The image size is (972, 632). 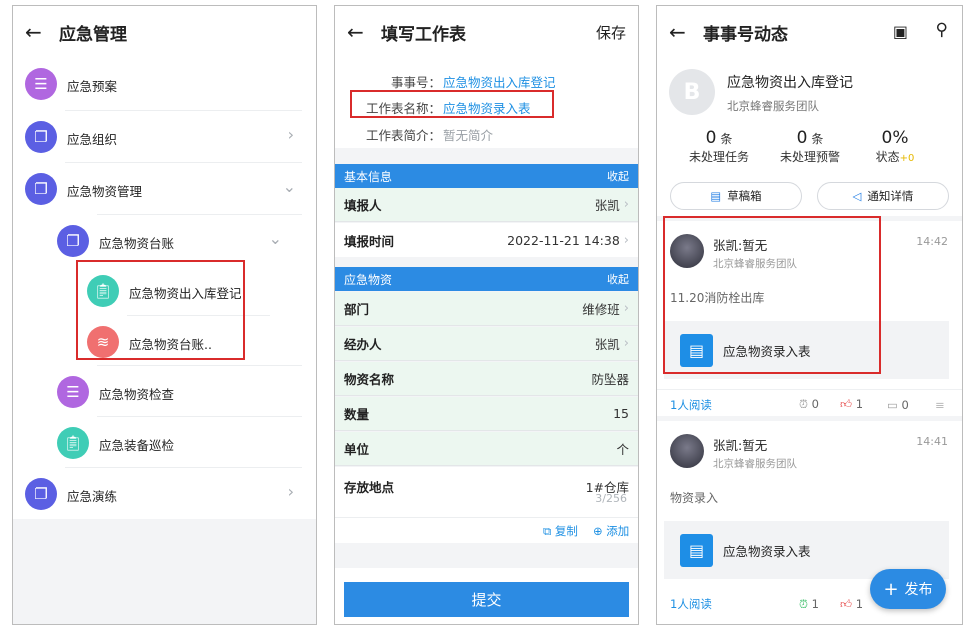 I want to click on page-title: 应急管理, so click(x=93, y=34).